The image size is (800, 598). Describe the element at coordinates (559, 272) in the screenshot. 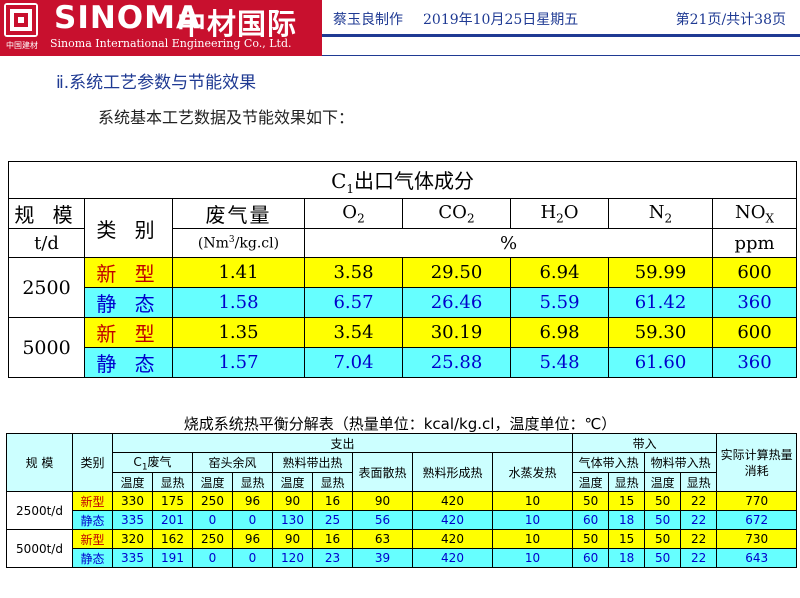

I see `h2o-cell: 6.94` at that location.